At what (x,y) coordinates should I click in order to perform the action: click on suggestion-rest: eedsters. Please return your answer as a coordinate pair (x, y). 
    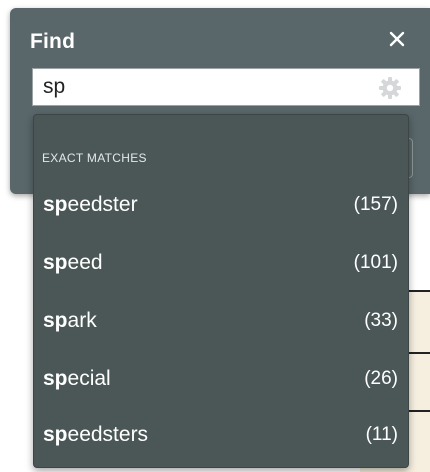
    Looking at the image, I should click on (108, 434).